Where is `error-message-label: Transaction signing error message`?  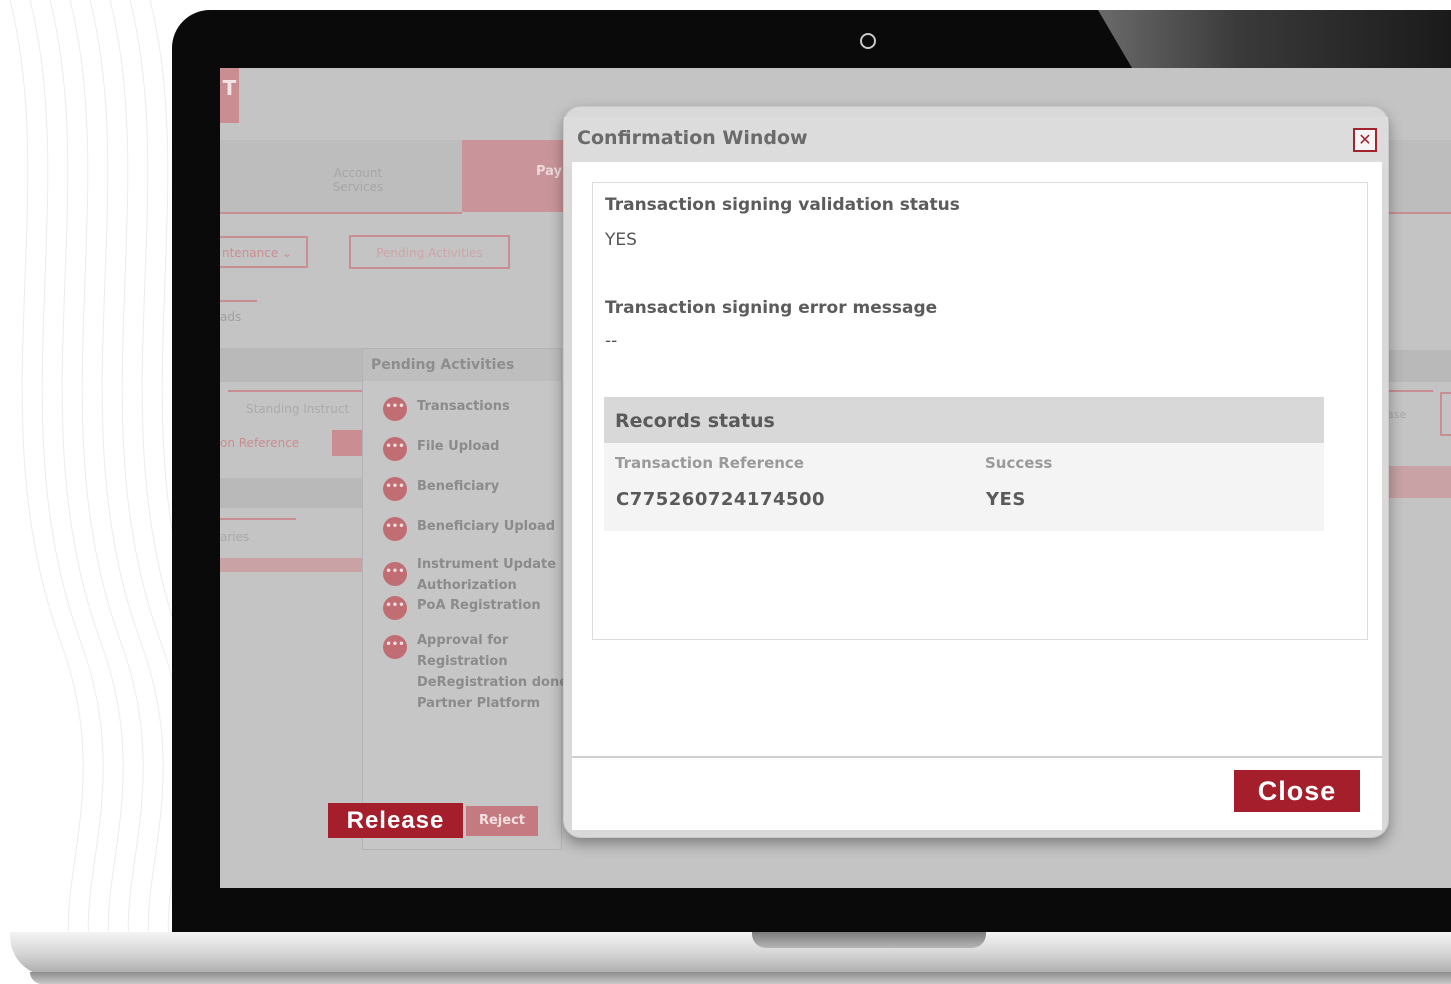 error-message-label: Transaction signing error message is located at coordinates (771, 308).